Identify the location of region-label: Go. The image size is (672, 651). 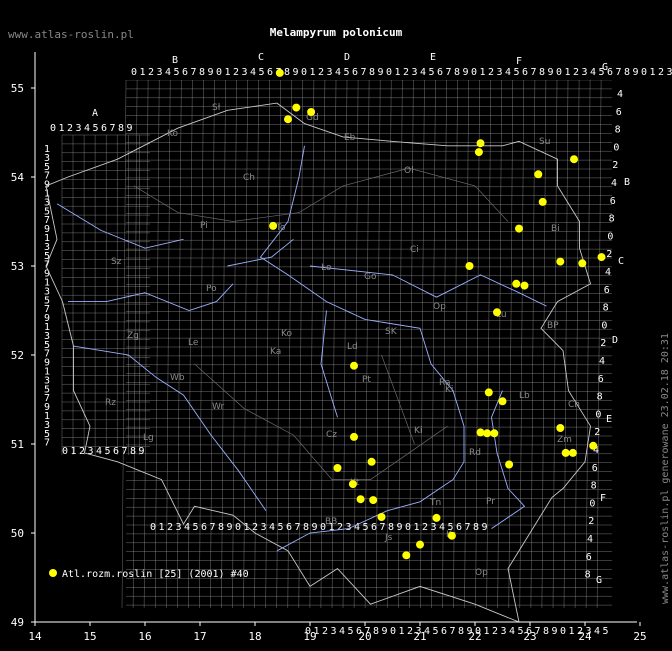
(370, 277).